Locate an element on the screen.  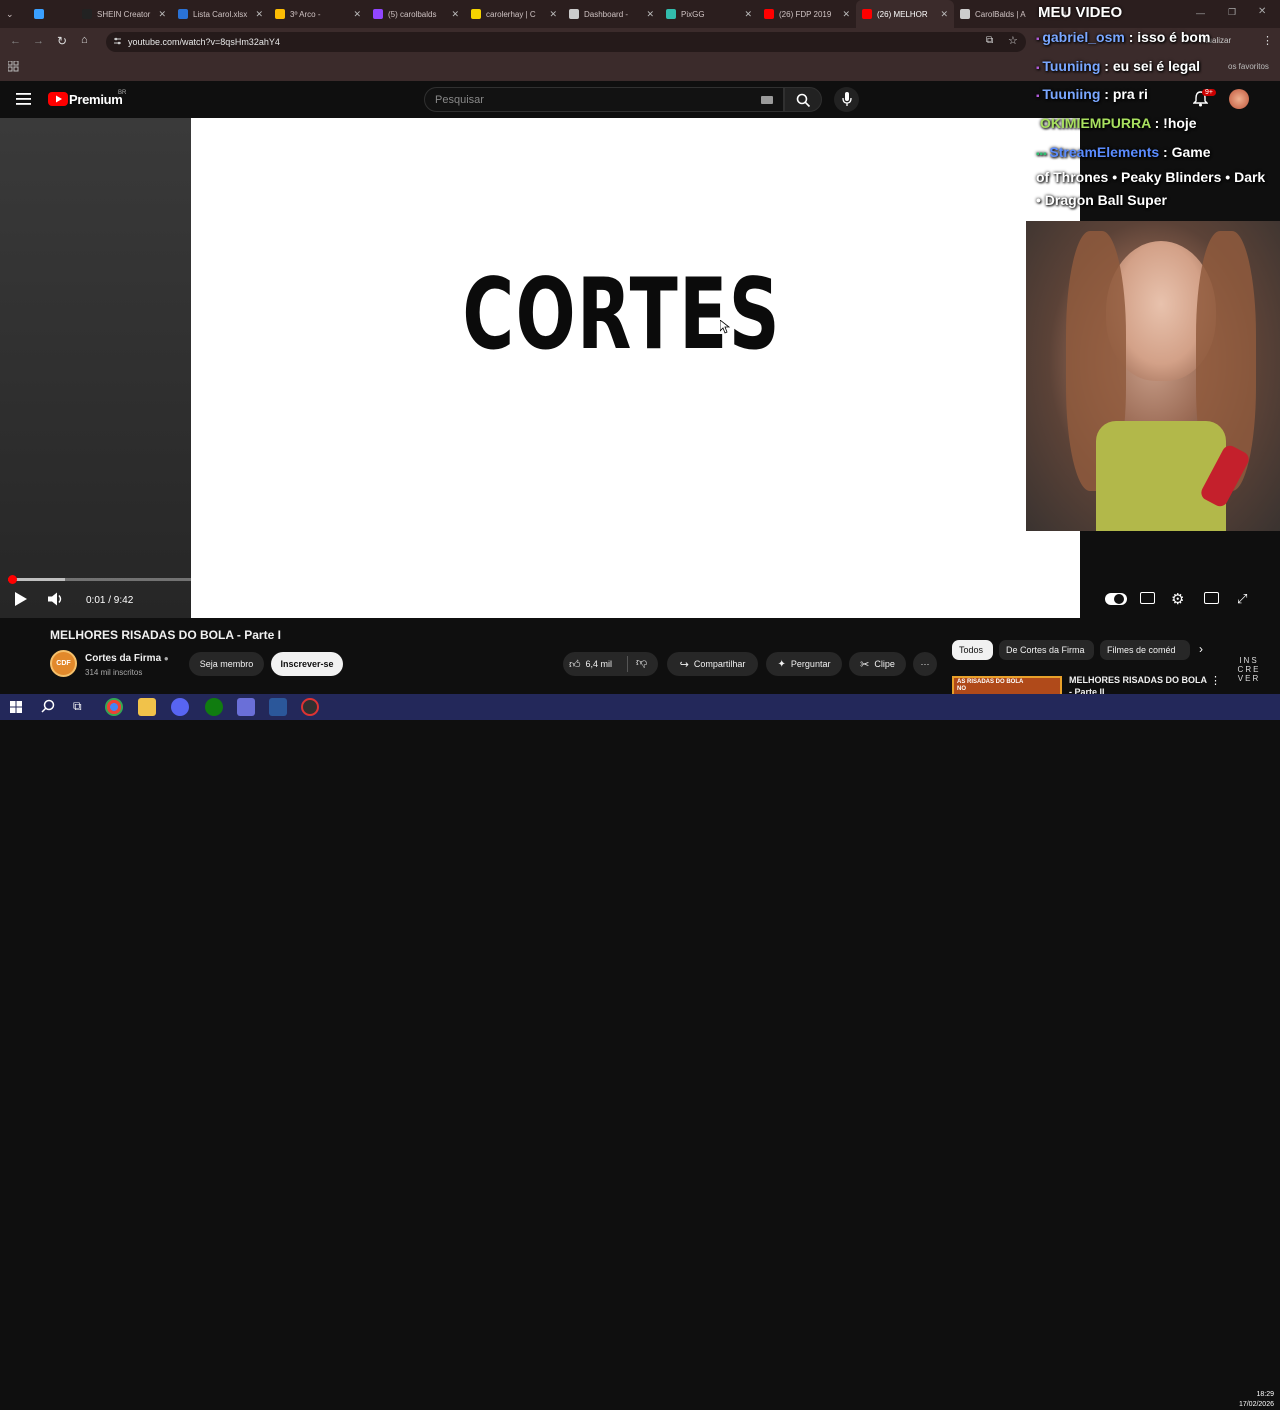
autoplay-toggle is located at coordinates (1116, 599).